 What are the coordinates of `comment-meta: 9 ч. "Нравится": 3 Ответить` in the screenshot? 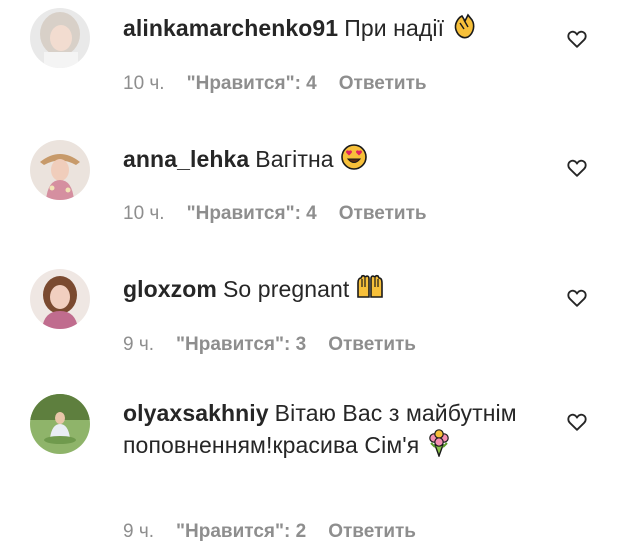 It's located at (280, 345).